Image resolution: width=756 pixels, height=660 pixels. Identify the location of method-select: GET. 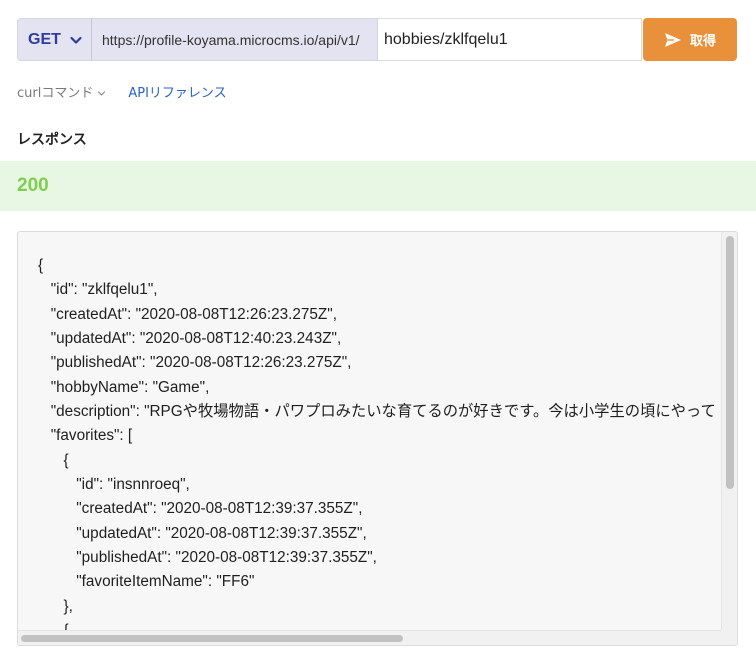
(54, 39).